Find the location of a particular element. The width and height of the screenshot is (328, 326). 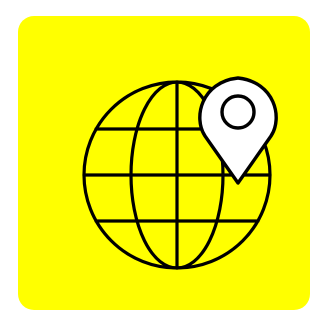

location-pin-hole is located at coordinates (238, 112).